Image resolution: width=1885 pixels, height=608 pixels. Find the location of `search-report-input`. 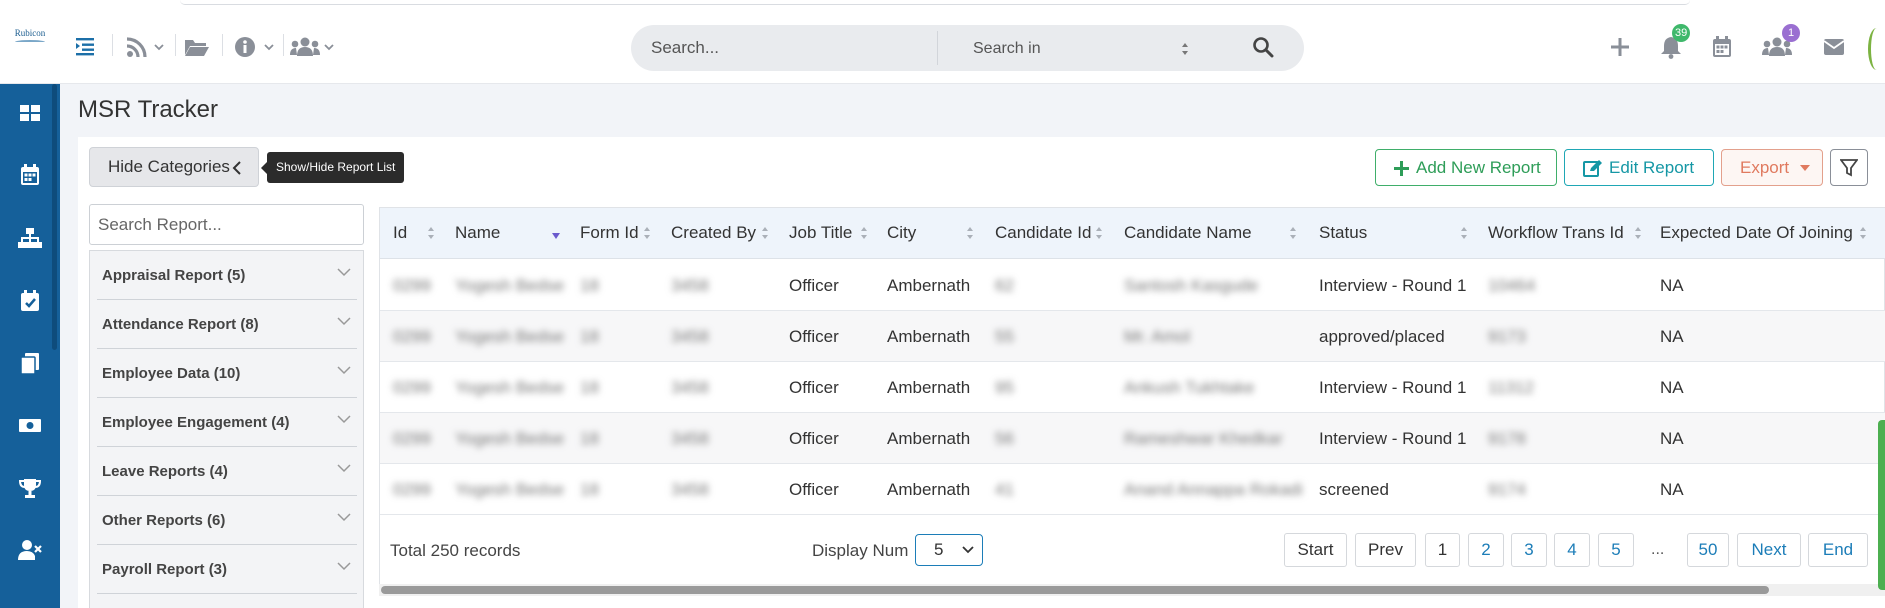

search-report-input is located at coordinates (226, 224).